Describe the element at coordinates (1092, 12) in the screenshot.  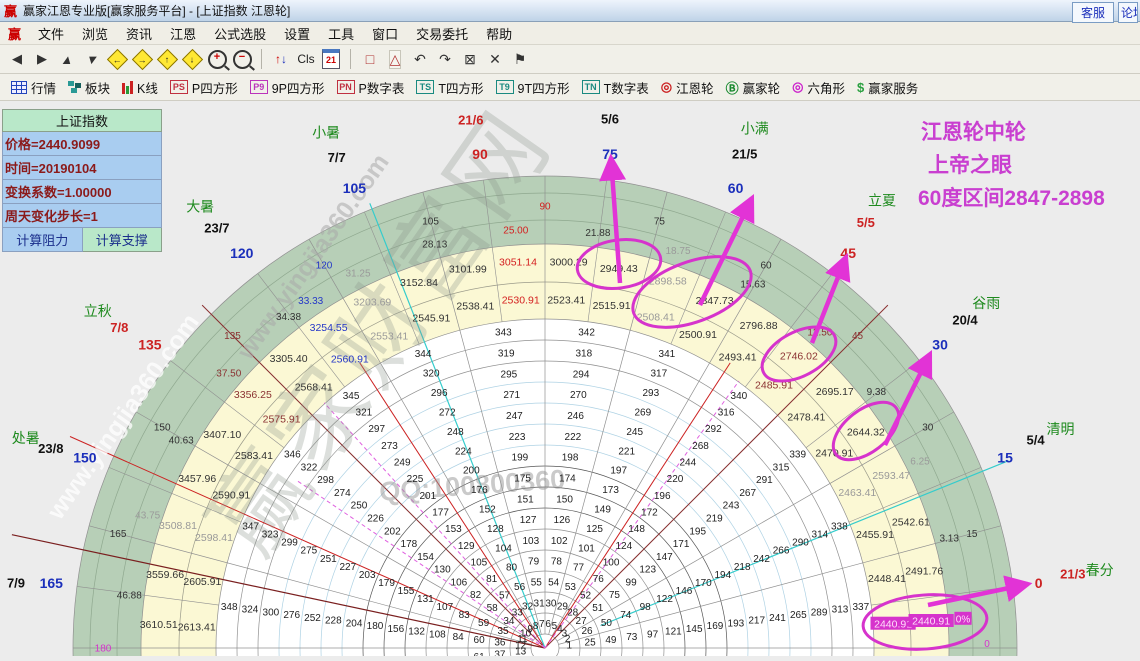
I see `customer-service-button: 客服` at that location.